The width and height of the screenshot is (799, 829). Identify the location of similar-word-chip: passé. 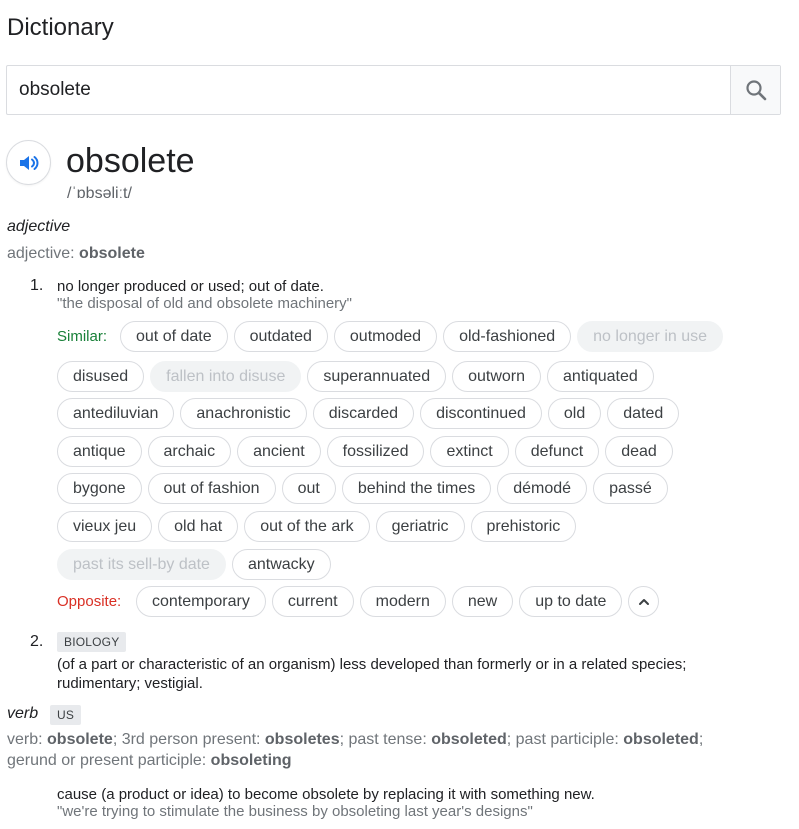
(630, 488).